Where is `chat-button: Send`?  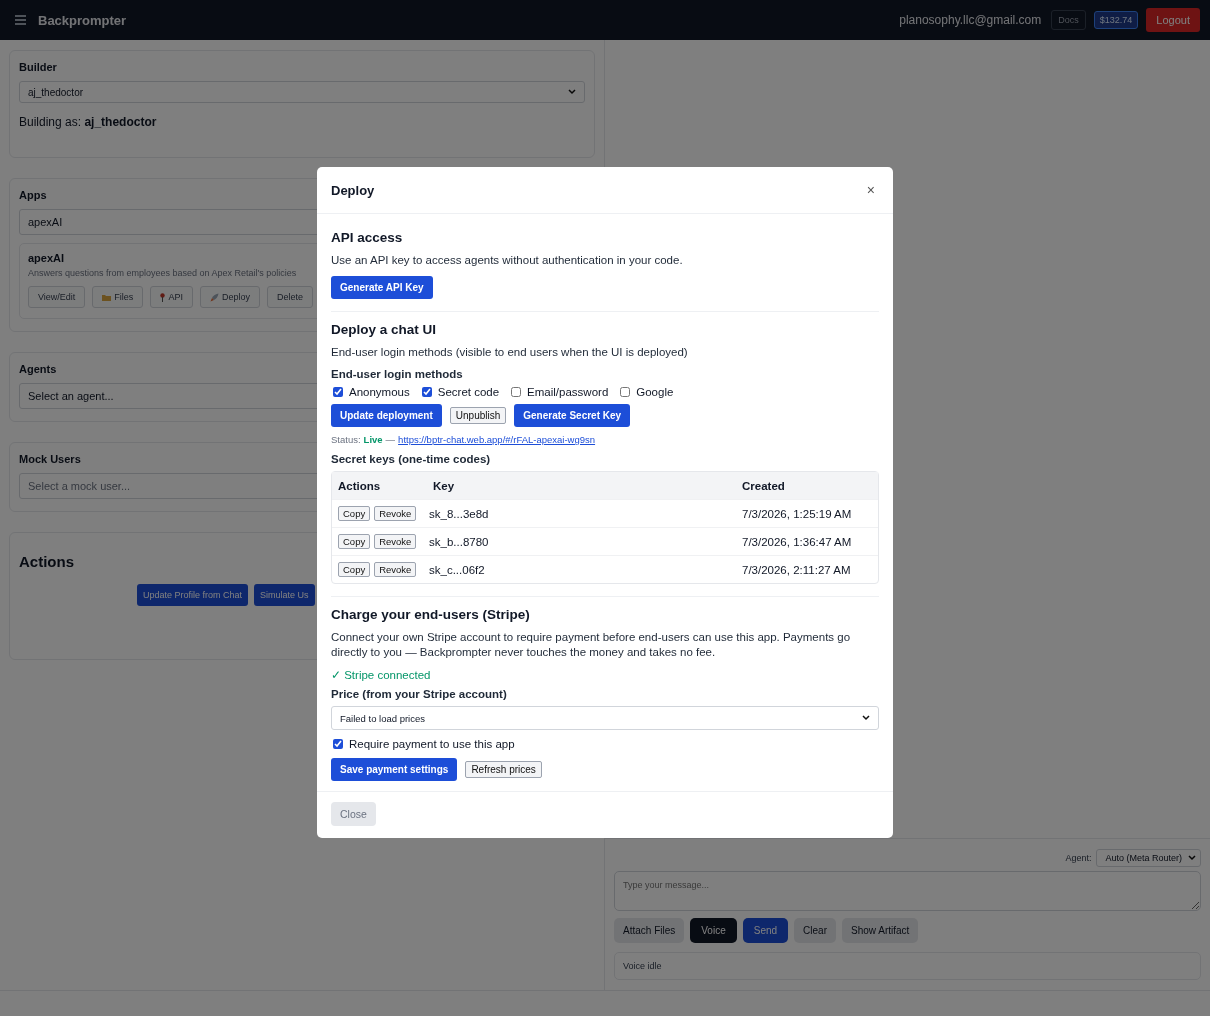 chat-button: Send is located at coordinates (765, 930).